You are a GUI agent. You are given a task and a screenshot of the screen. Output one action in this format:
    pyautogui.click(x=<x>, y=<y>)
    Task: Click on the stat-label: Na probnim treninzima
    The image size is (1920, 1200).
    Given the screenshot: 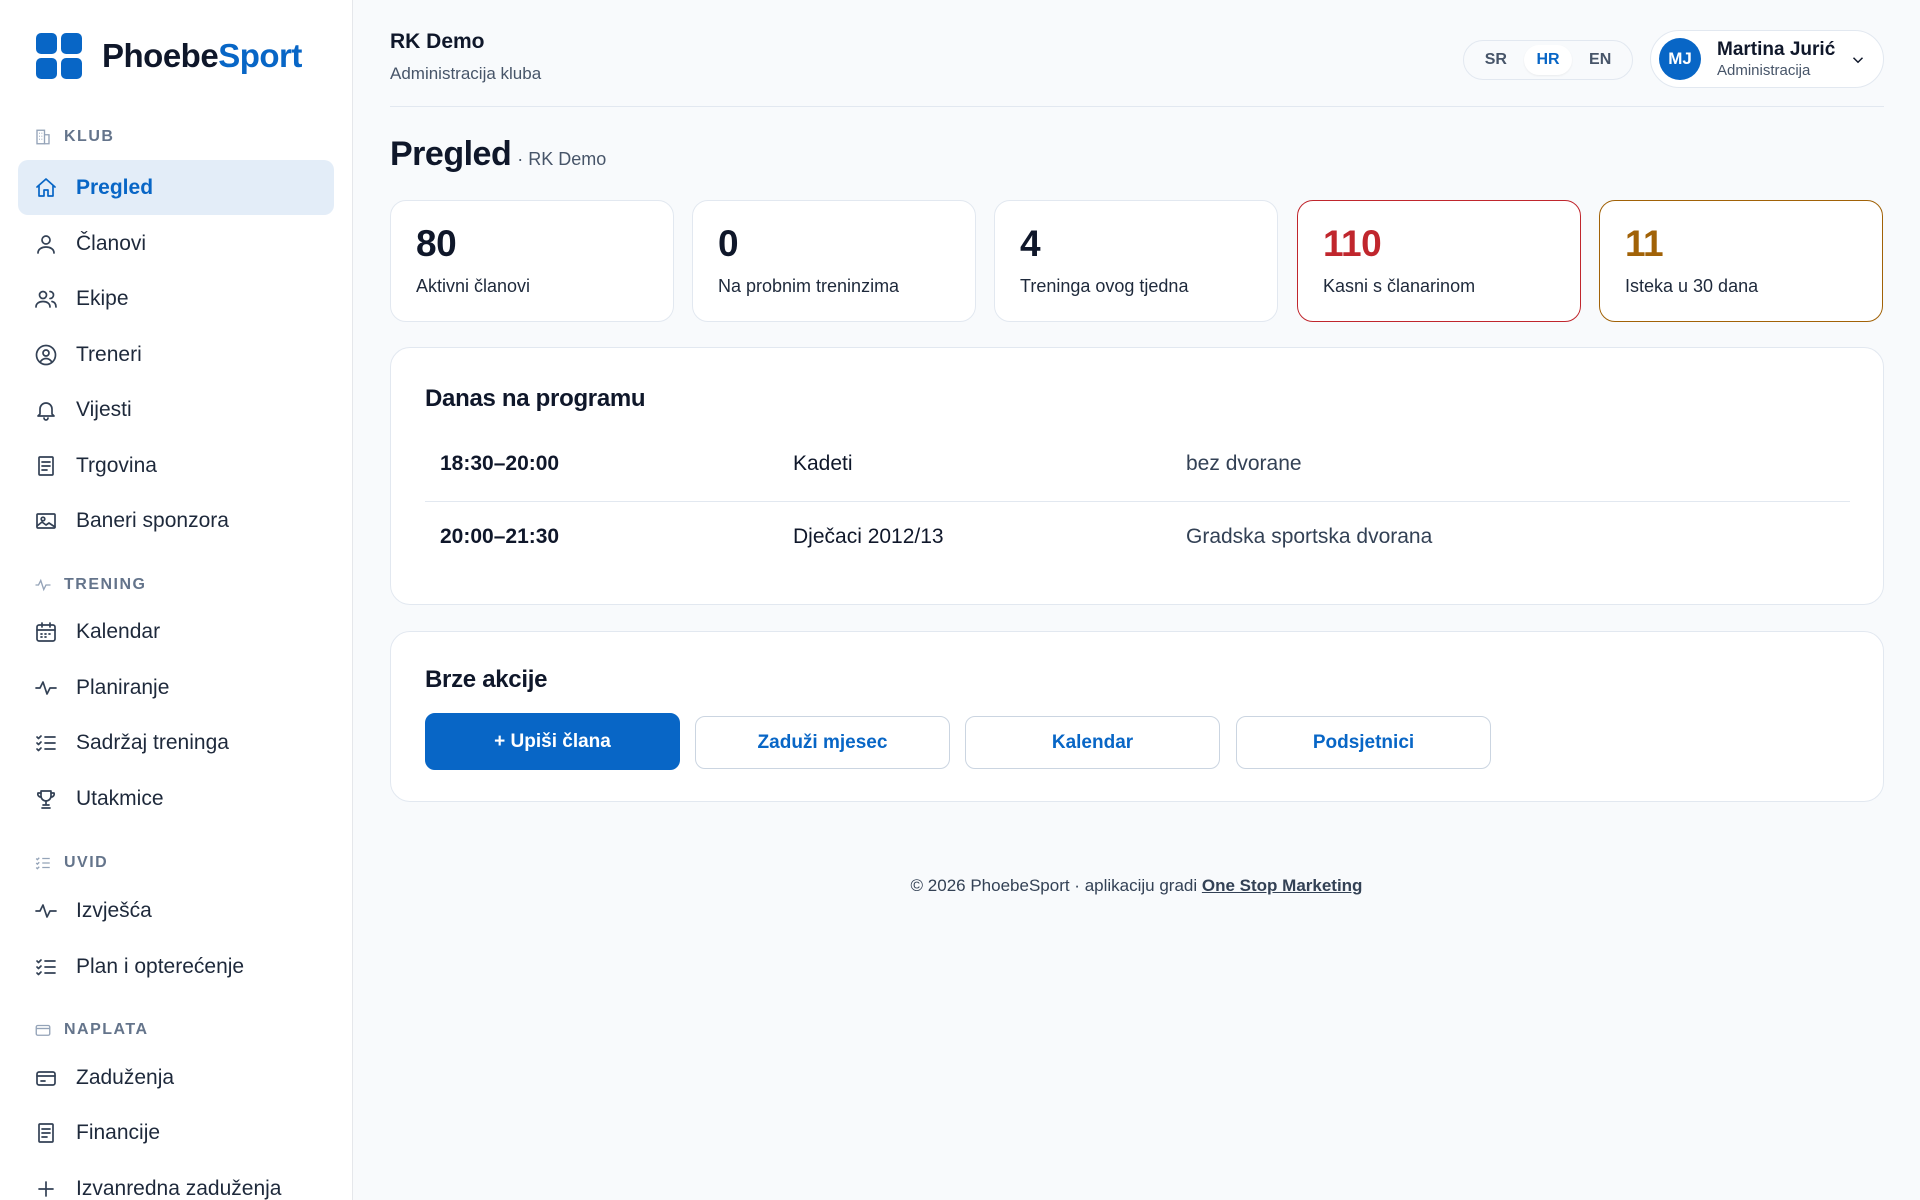 What is the action you would take?
    pyautogui.click(x=809, y=286)
    